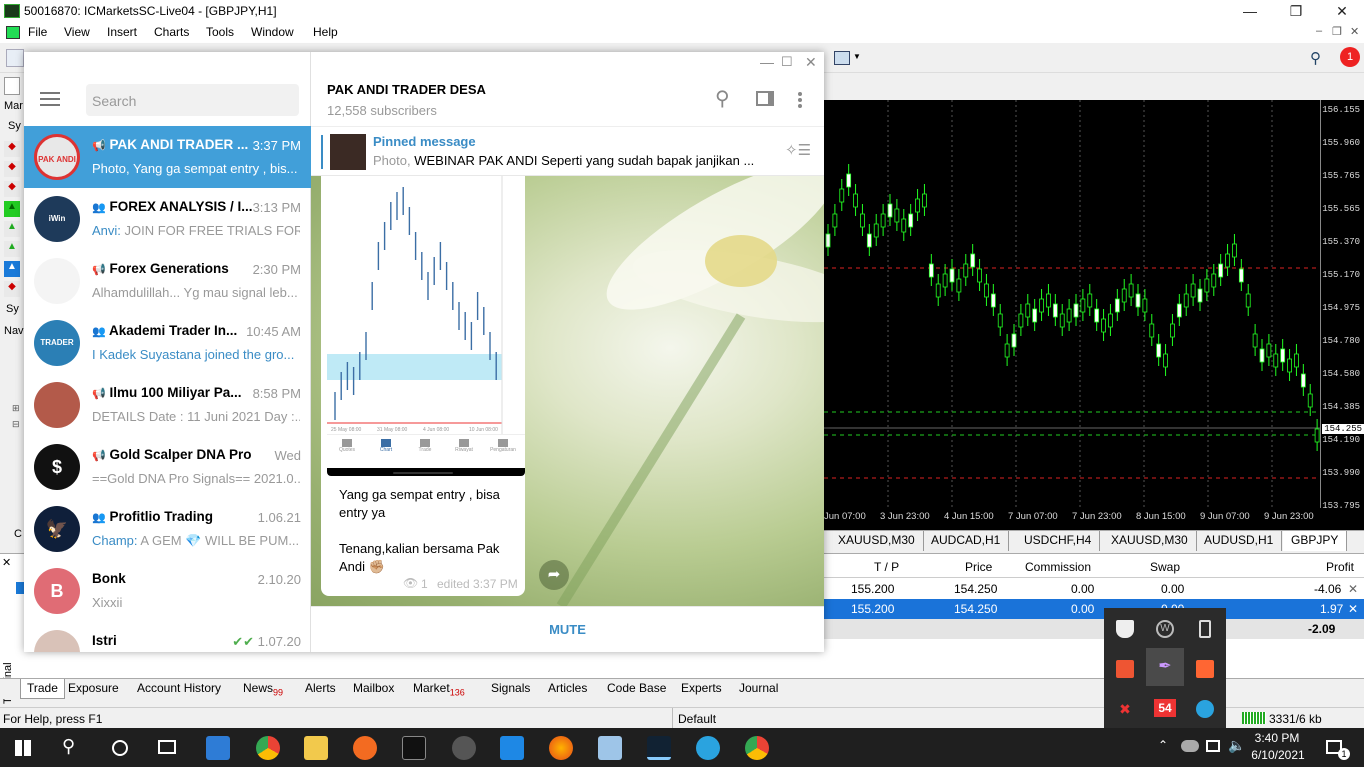 The image size is (1364, 767). Describe the element at coordinates (12, 309) in the screenshot. I see `symbols-tab: Sy` at that location.